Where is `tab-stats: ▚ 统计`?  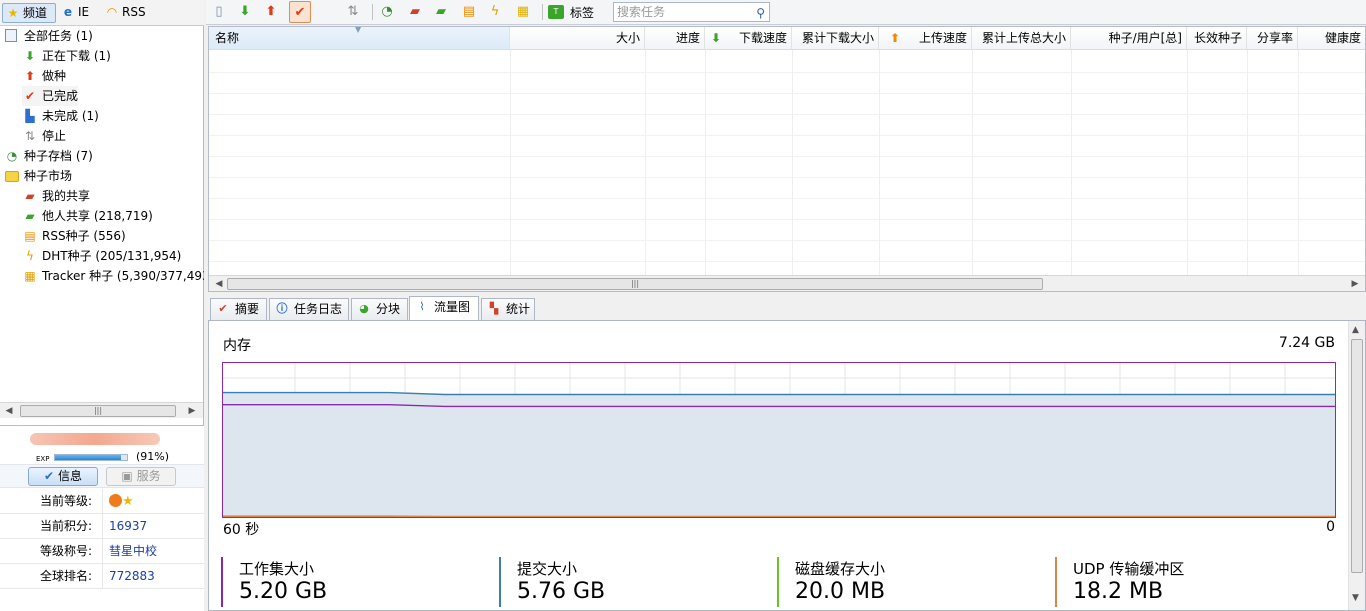 tab-stats: ▚ 统计 is located at coordinates (508, 309).